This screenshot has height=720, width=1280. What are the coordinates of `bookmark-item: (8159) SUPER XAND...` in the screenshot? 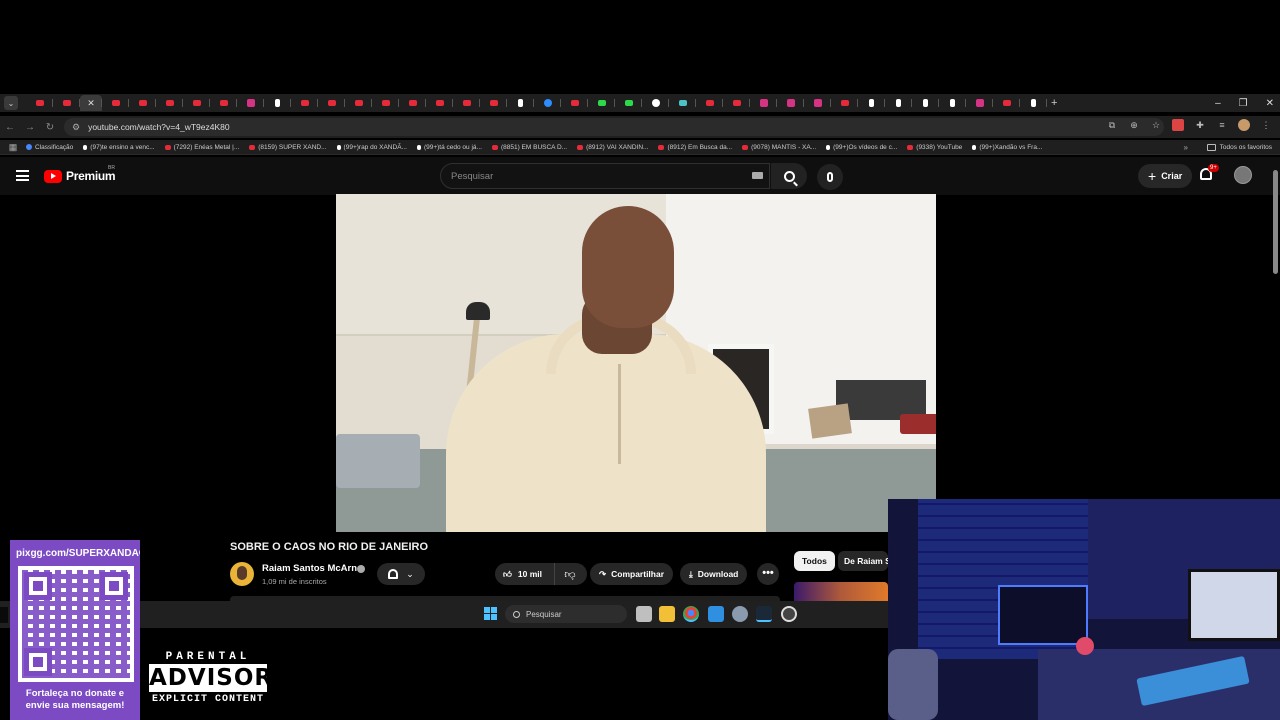 It's located at (288, 147).